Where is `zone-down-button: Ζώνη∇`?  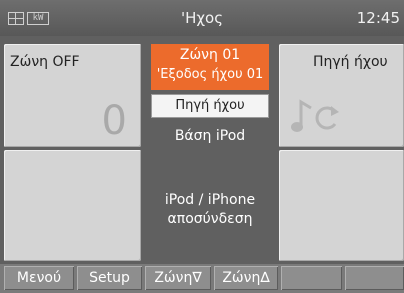
zone-down-button: Ζώνη∇ is located at coordinates (178, 278).